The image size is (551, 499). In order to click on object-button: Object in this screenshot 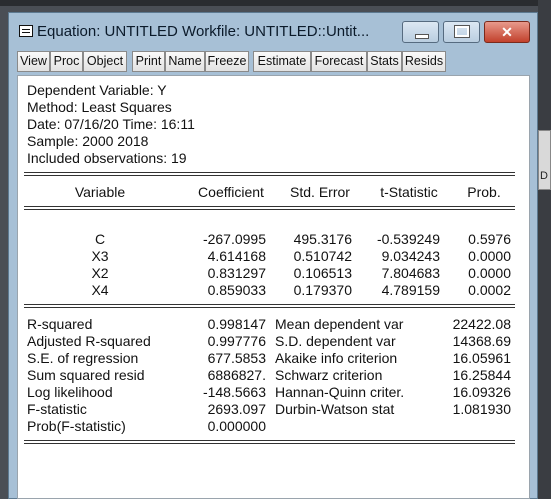, I will do `click(105, 61)`.